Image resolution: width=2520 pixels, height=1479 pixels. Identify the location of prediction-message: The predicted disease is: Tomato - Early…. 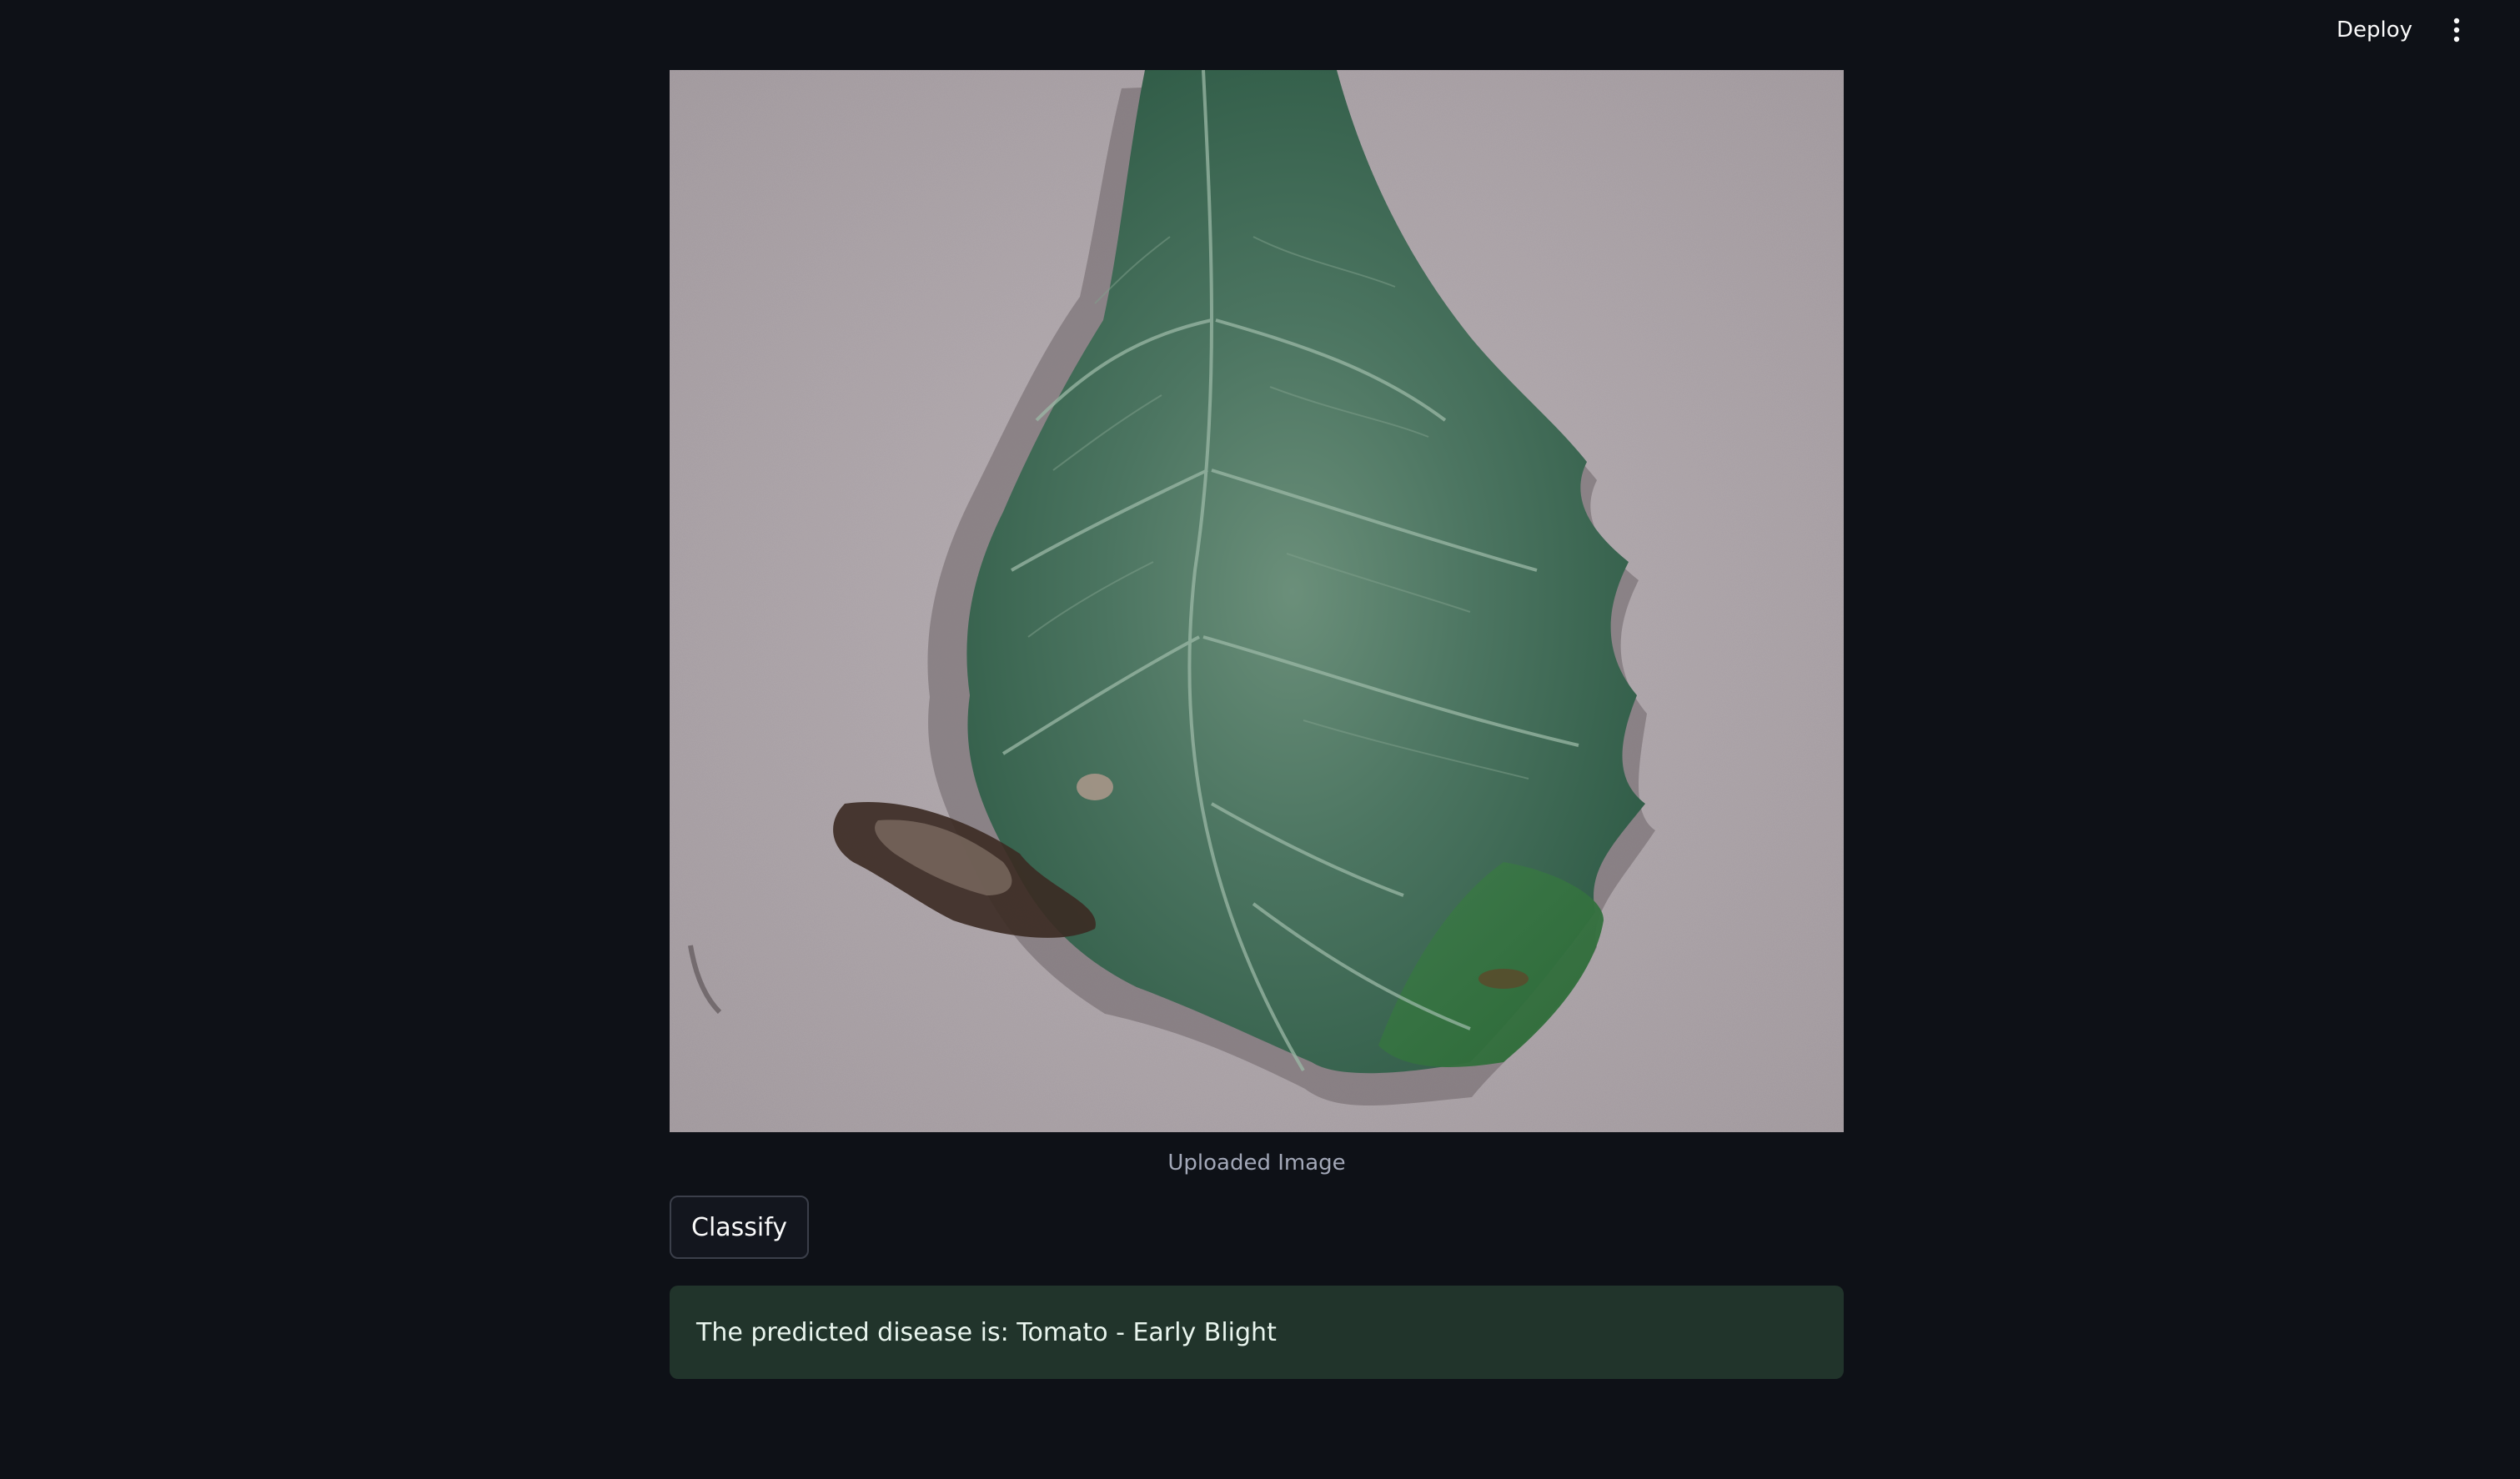
(986, 1332).